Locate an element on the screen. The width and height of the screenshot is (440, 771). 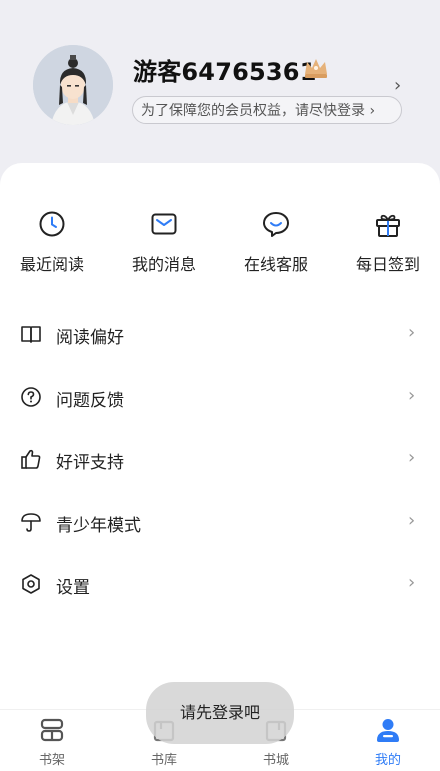
quick-action-daily-checkin: 每日签到 is located at coordinates (386, 242).